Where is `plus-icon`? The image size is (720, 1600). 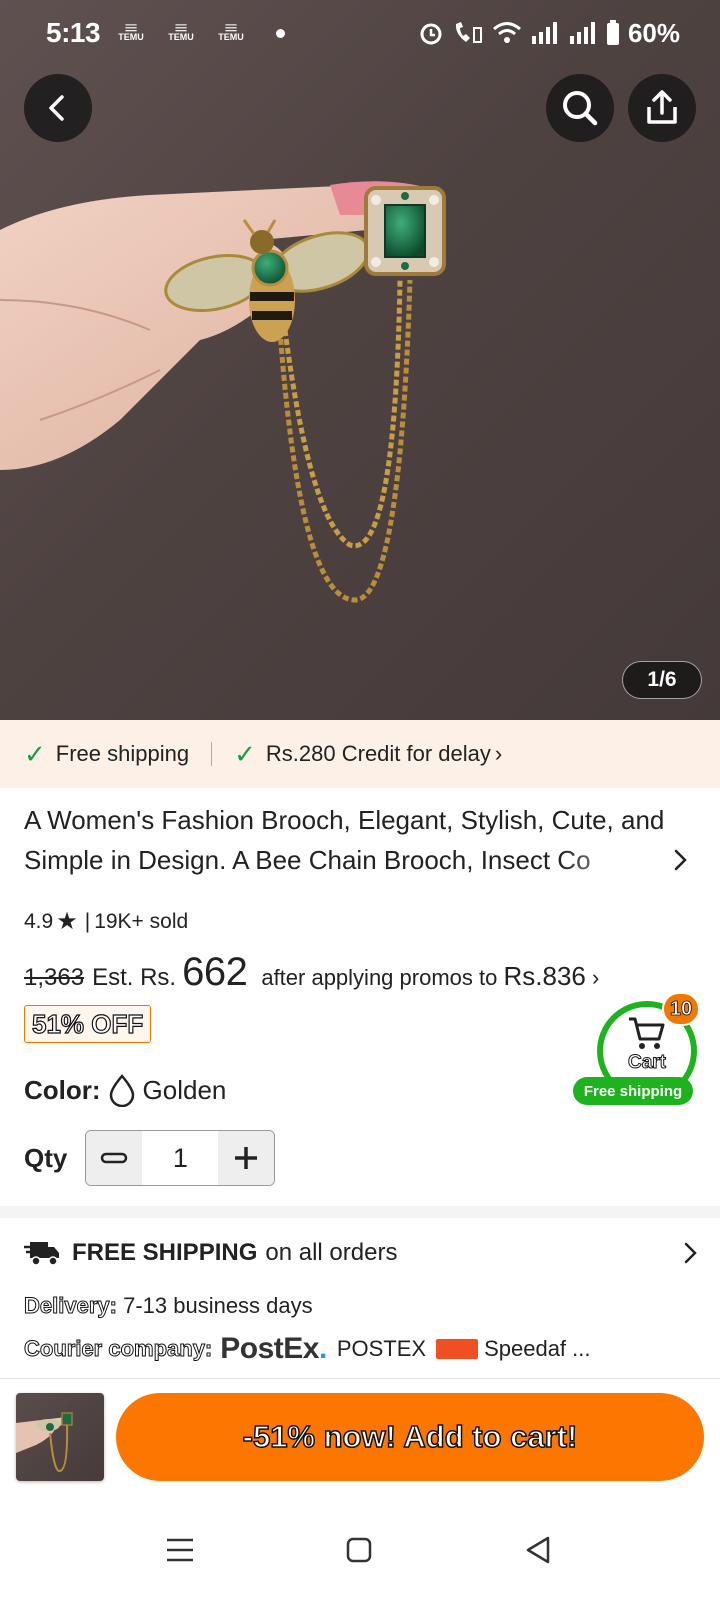
plus-icon is located at coordinates (246, 1158).